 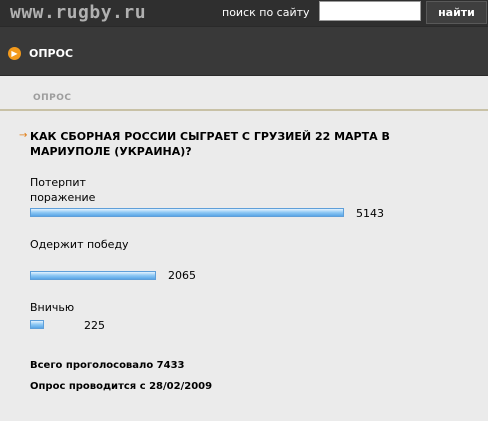 I want to click on breadcrumb: ОПРОС, so click(x=52, y=98).